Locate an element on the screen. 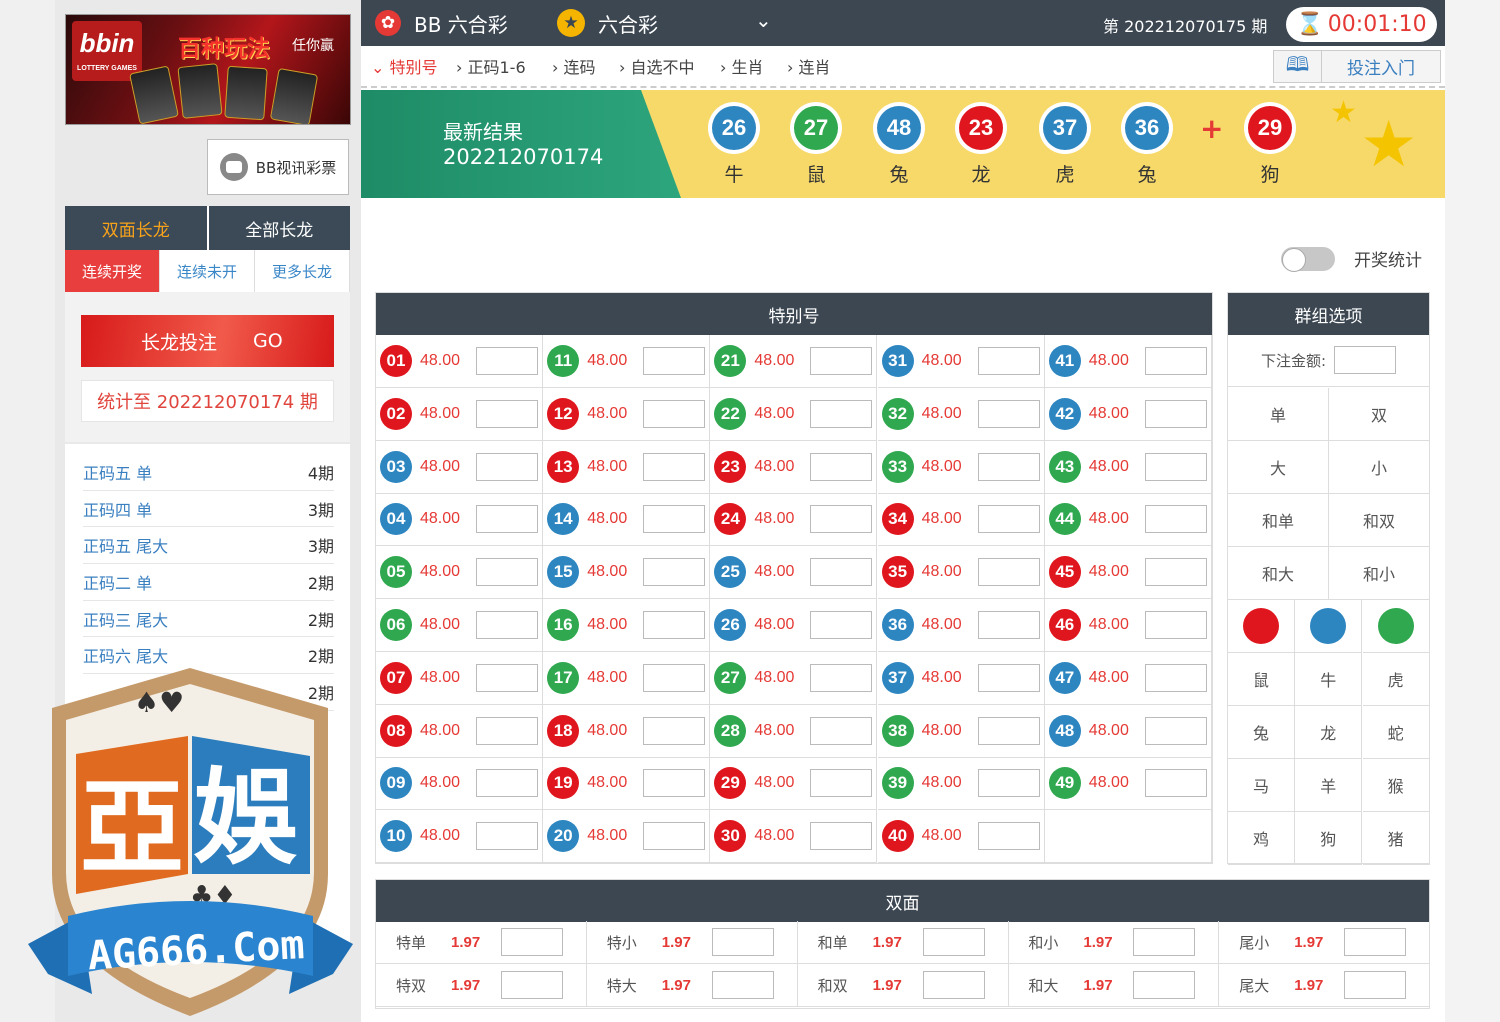 This screenshot has width=1500, height=1022. two-sided-cell: 尾小 1.97 is located at coordinates (1325, 942).